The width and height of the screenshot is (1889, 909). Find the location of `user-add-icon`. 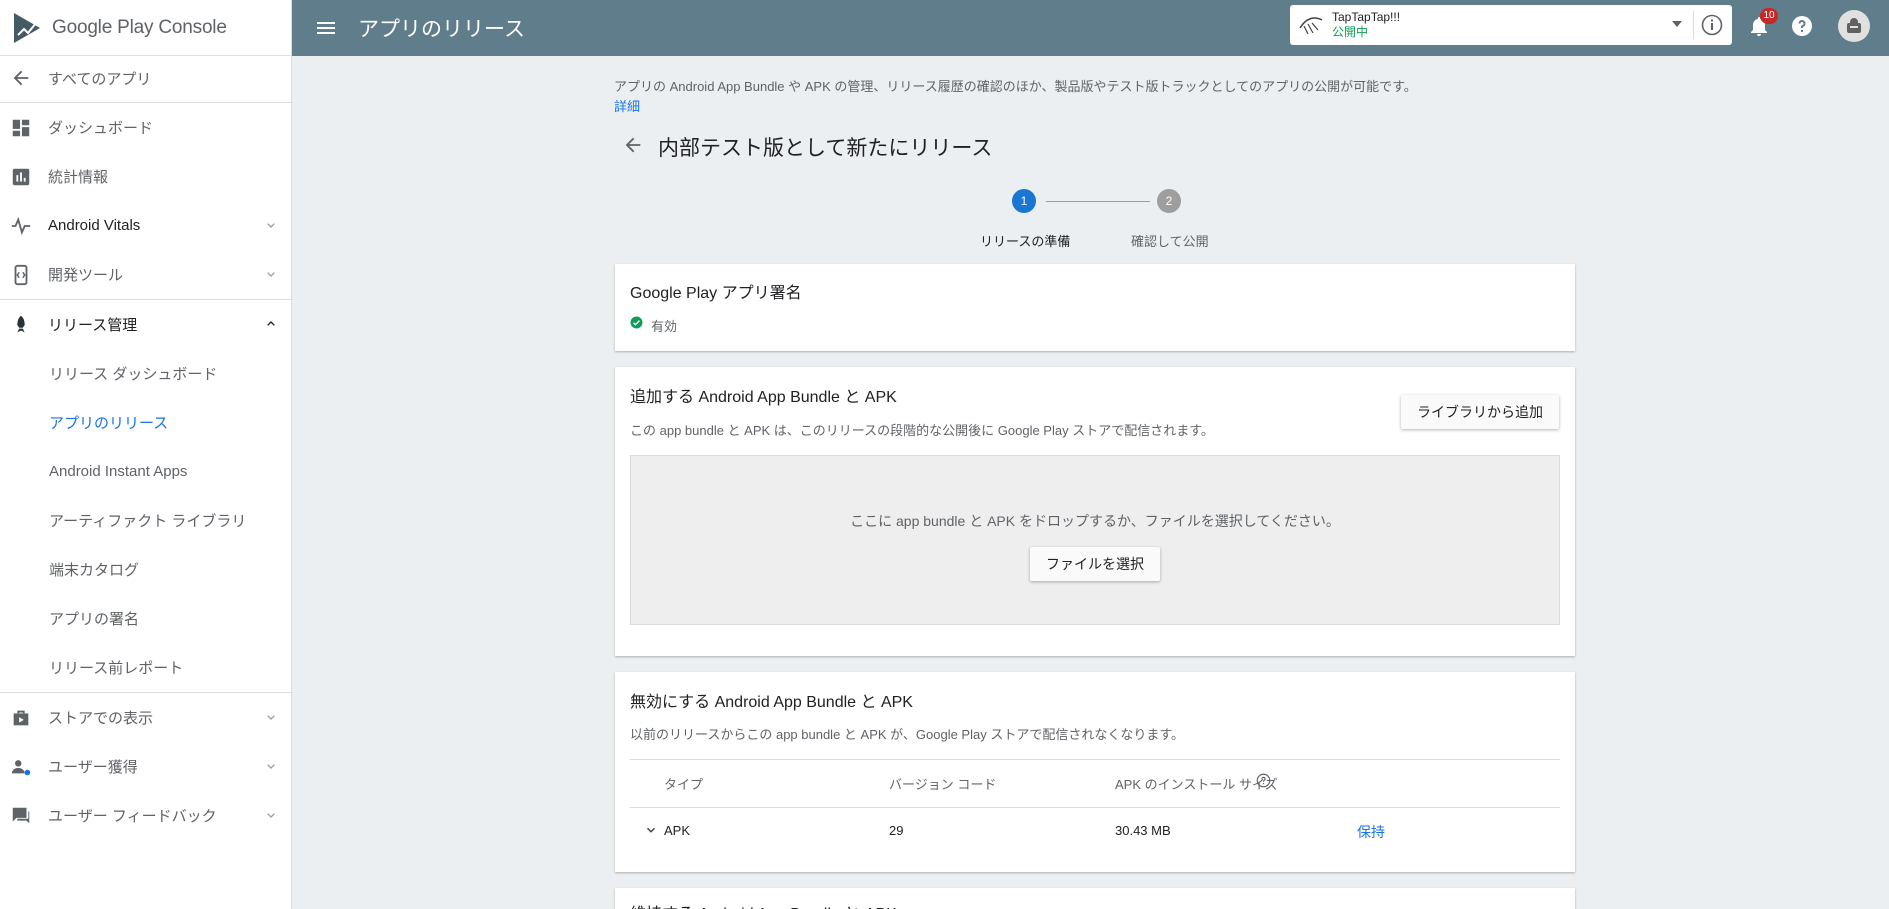

user-add-icon is located at coordinates (21, 767).